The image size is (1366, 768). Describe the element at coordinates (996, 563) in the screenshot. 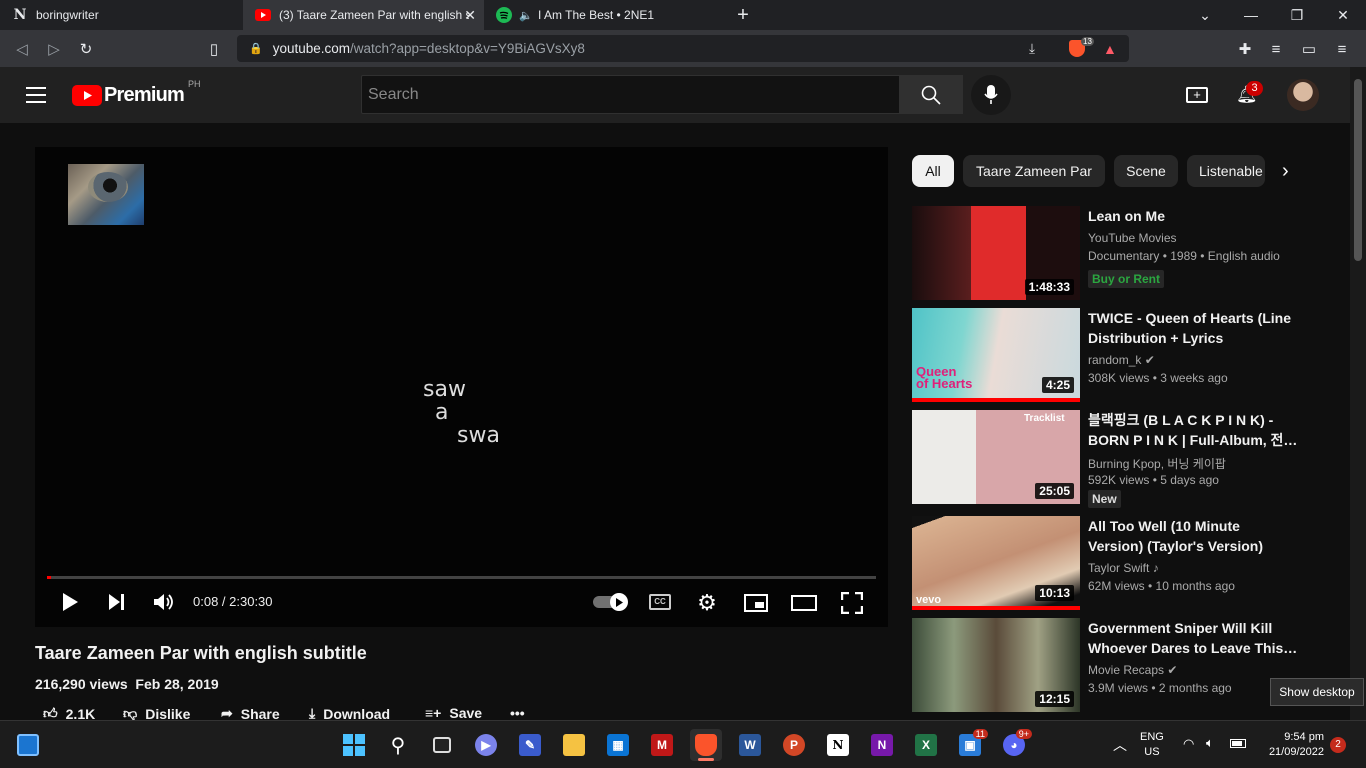

I see `video-thumbnail: vevo 10:13` at that location.